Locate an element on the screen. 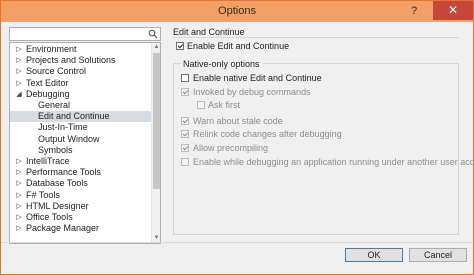 The image size is (474, 275). tree-item: ▷ Source Control is located at coordinates (80, 71).